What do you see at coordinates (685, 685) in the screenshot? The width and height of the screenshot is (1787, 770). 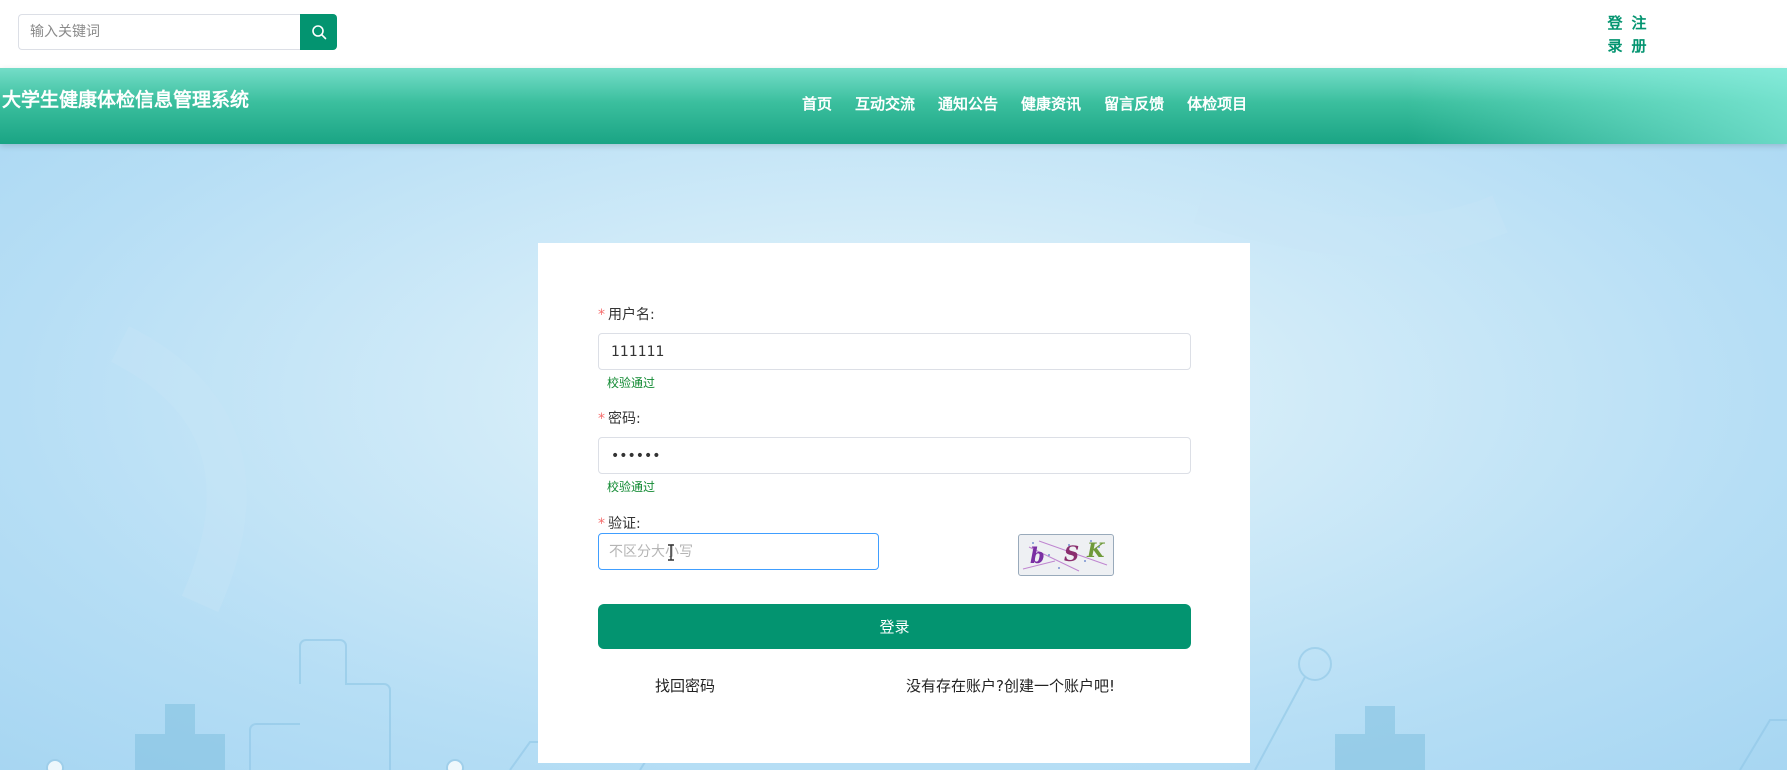 I see `forgot-password-link: 找回密码` at bounding box center [685, 685].